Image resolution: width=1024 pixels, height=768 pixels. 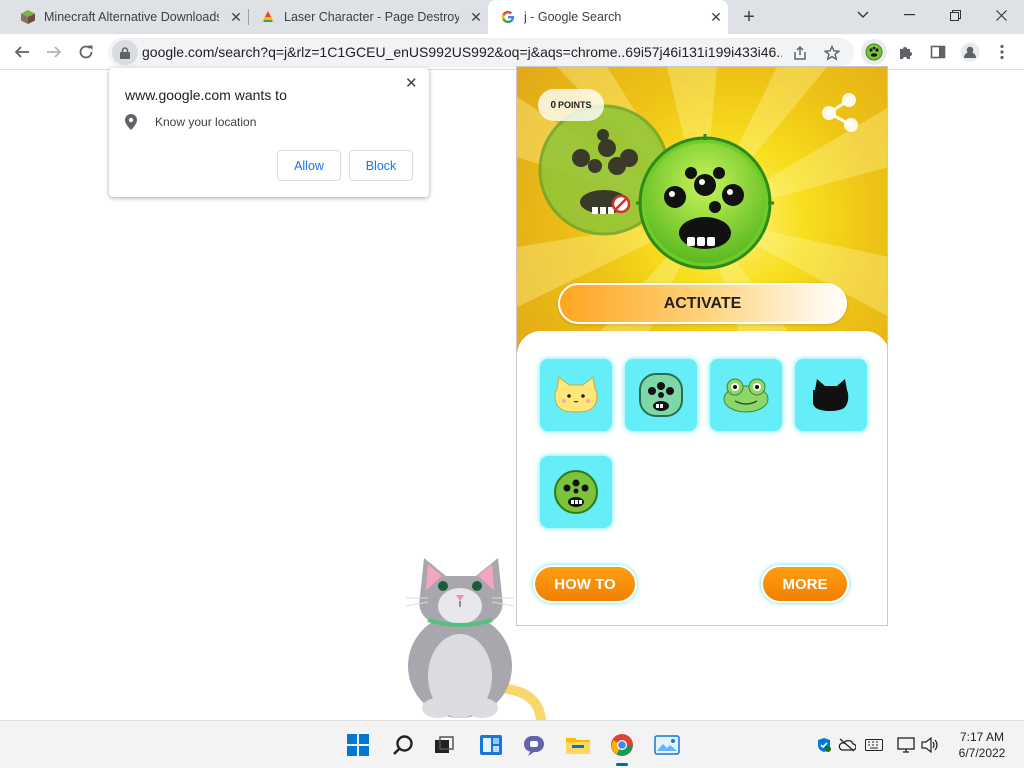 What do you see at coordinates (832, 53) in the screenshot?
I see `bookmark-star-icon` at bounding box center [832, 53].